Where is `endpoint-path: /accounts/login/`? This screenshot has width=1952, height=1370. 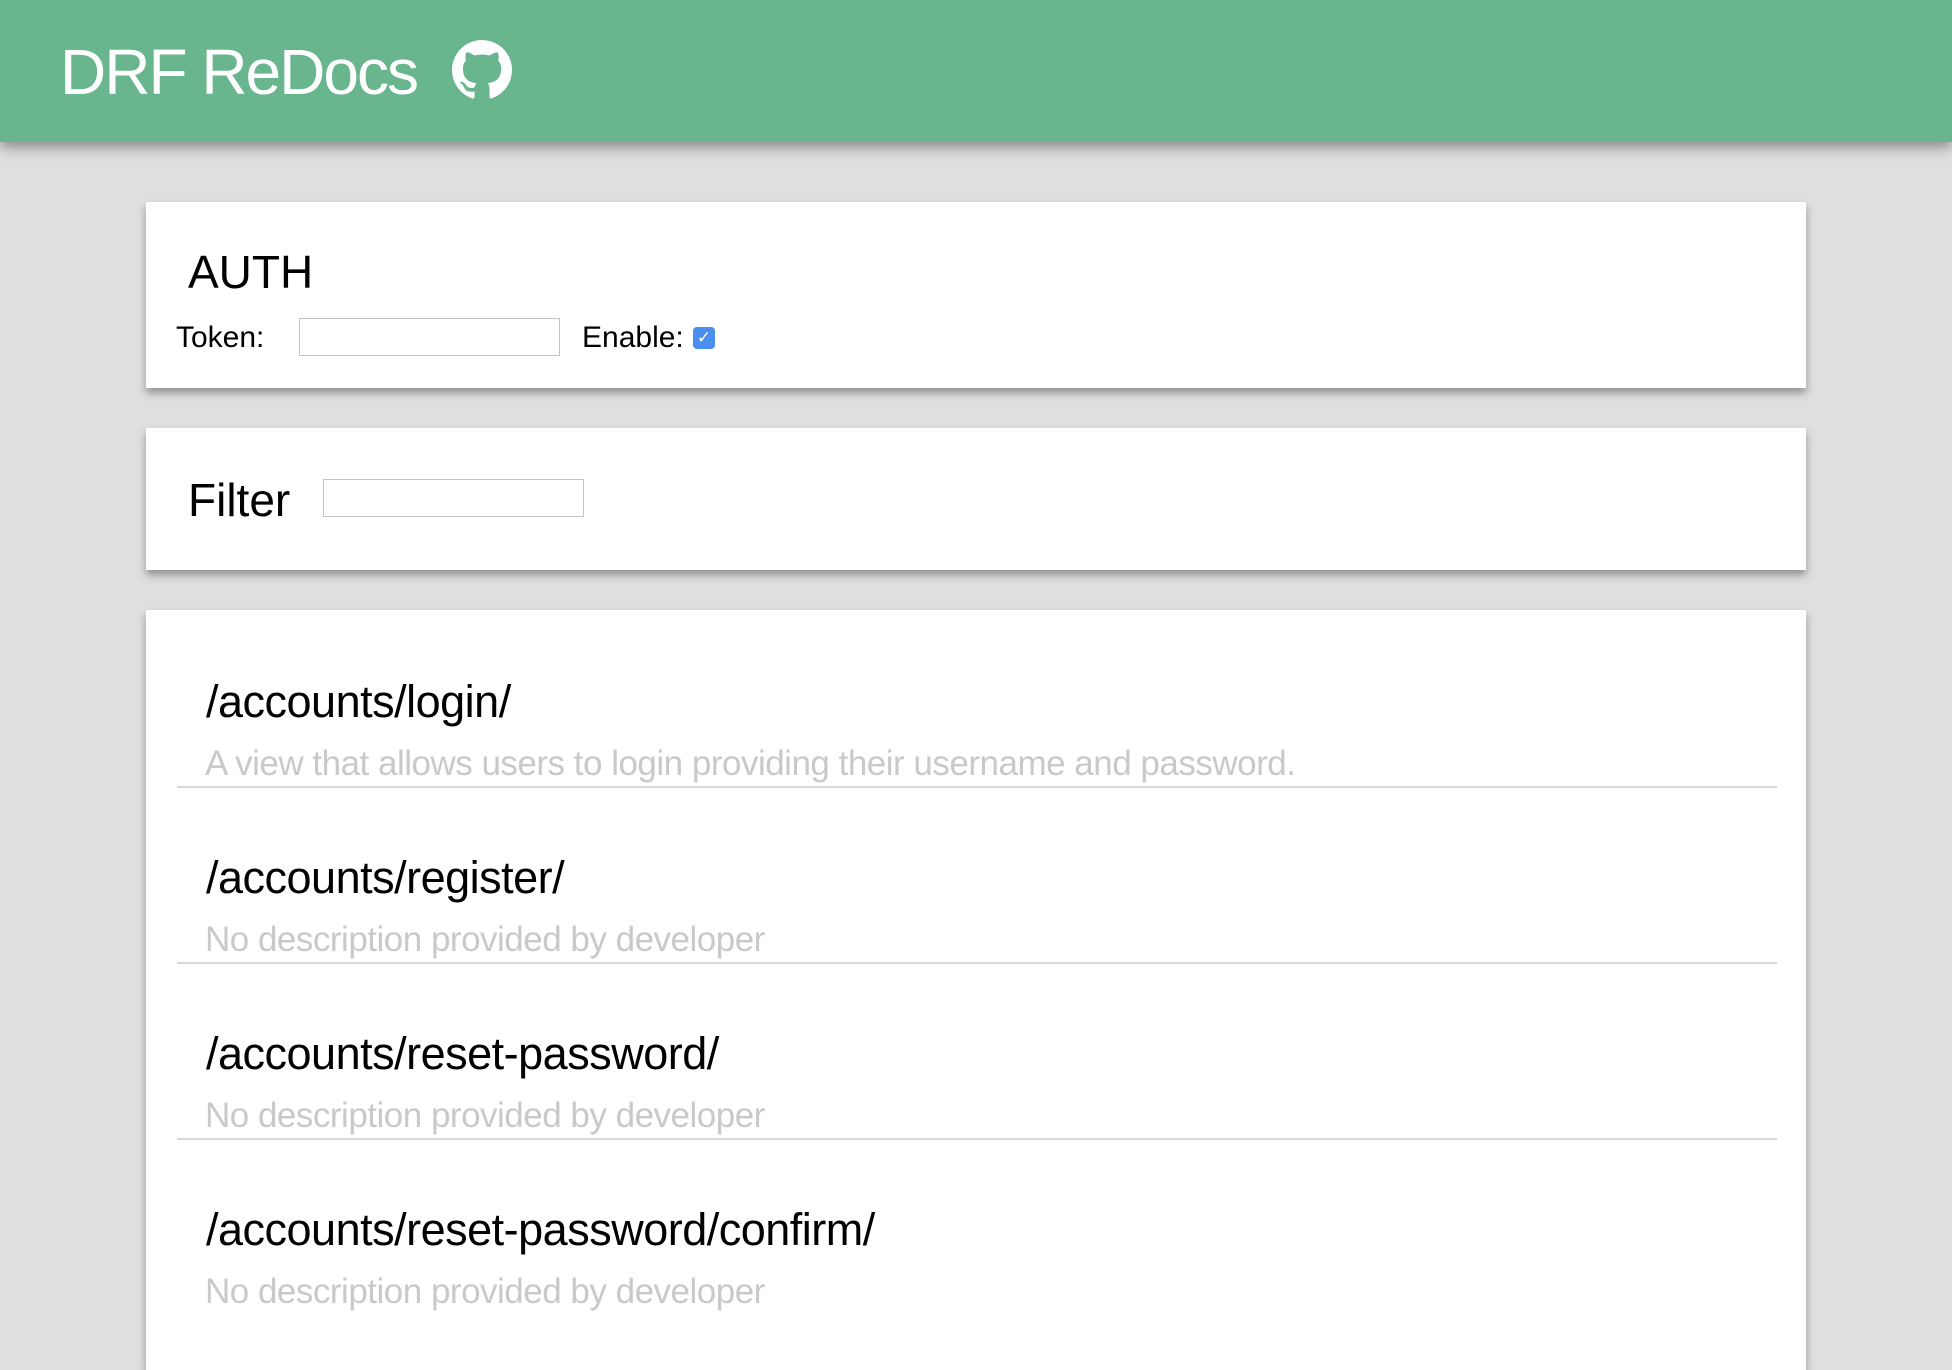
endpoint-path: /accounts/login/ is located at coordinates (358, 702).